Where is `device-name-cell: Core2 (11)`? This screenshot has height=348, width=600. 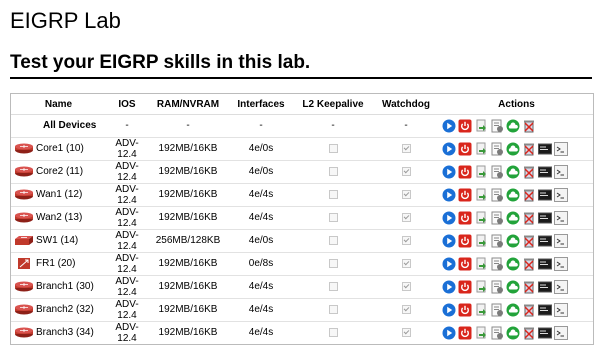 device-name-cell: Core2 (11) is located at coordinates (58, 171).